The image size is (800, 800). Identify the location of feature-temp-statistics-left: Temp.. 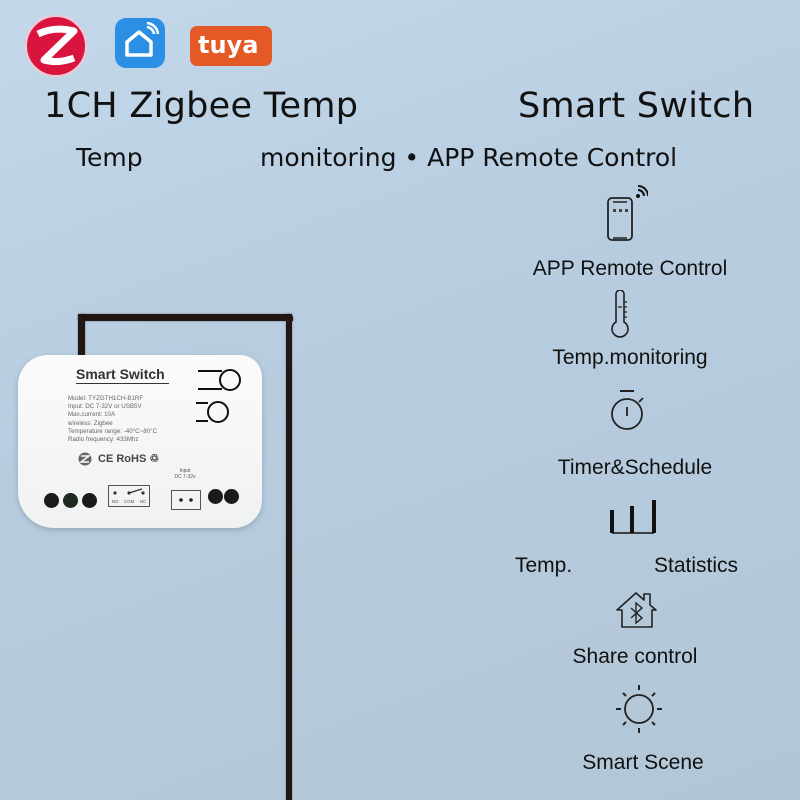
(544, 565).